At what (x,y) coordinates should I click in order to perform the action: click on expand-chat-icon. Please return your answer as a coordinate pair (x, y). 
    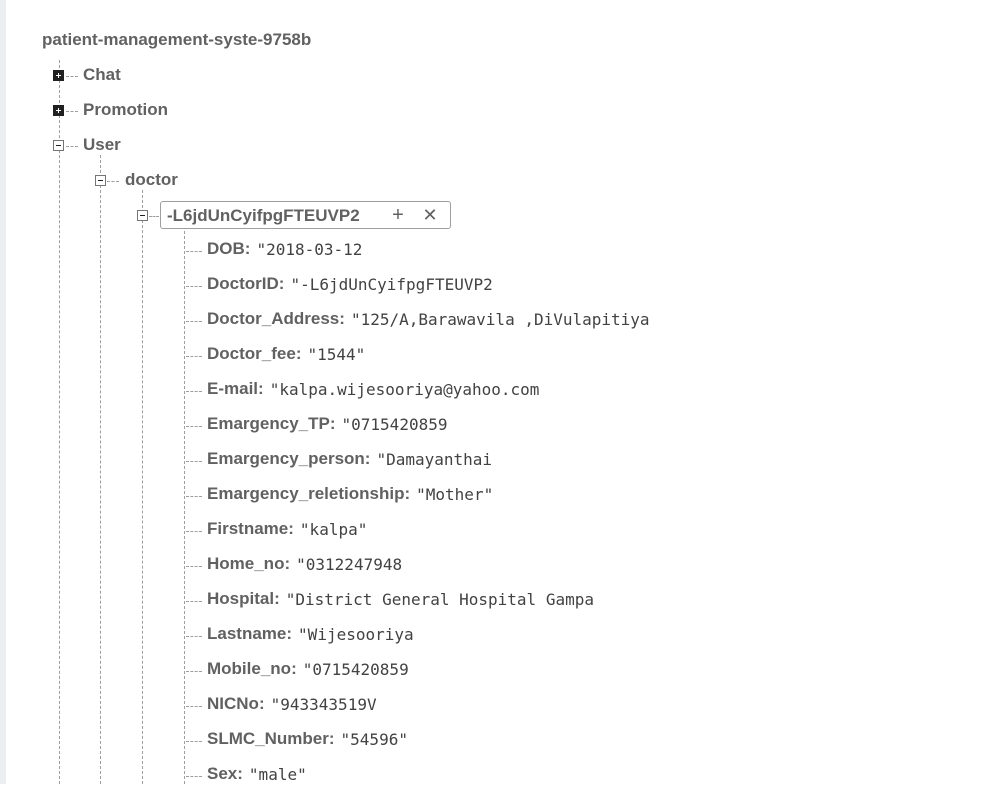
    Looking at the image, I should click on (58, 75).